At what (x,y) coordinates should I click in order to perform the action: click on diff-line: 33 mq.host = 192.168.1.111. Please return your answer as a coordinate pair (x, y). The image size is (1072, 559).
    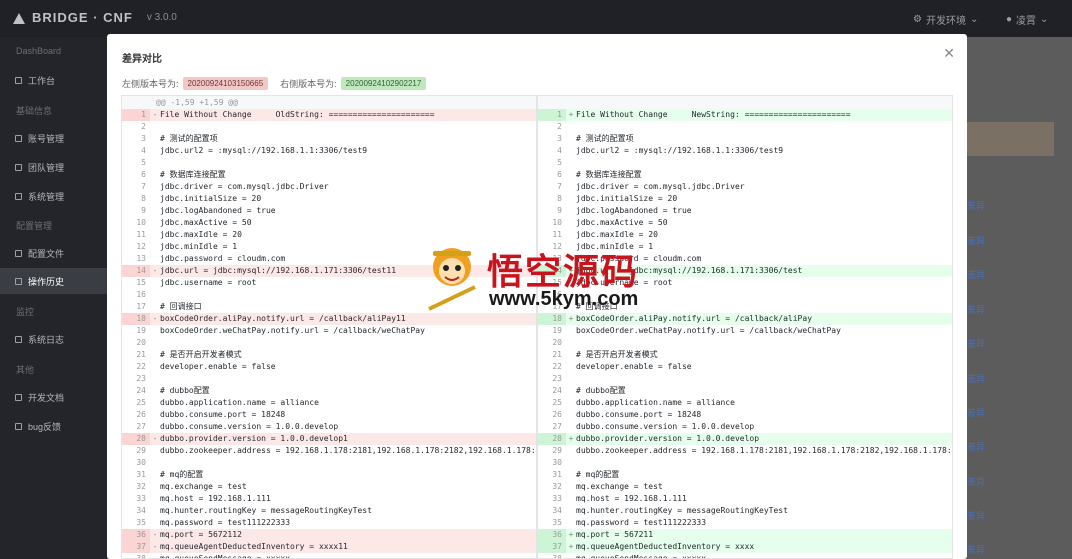
    Looking at the image, I should click on (745, 499).